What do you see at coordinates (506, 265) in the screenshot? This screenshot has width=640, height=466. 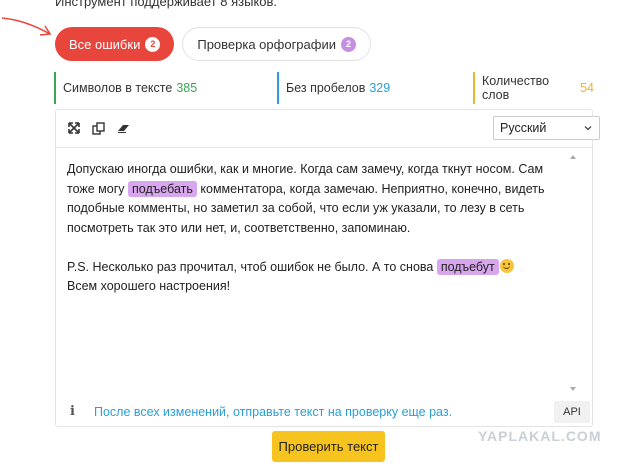 I see `smile-emoji-icon` at bounding box center [506, 265].